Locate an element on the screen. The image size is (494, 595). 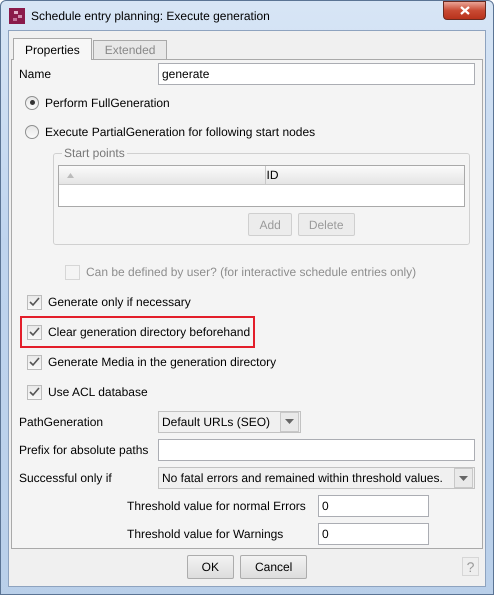
checkbox-label: Use ACL database is located at coordinates (98, 392).